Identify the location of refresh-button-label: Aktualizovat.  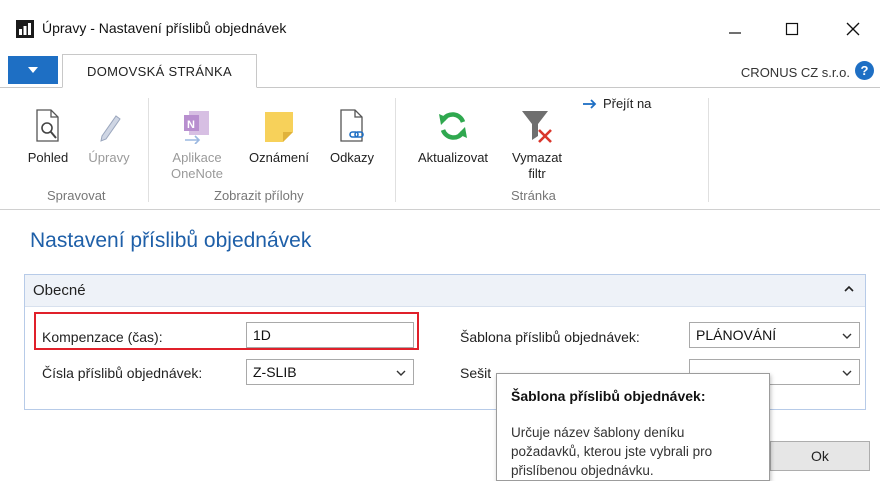
(453, 157).